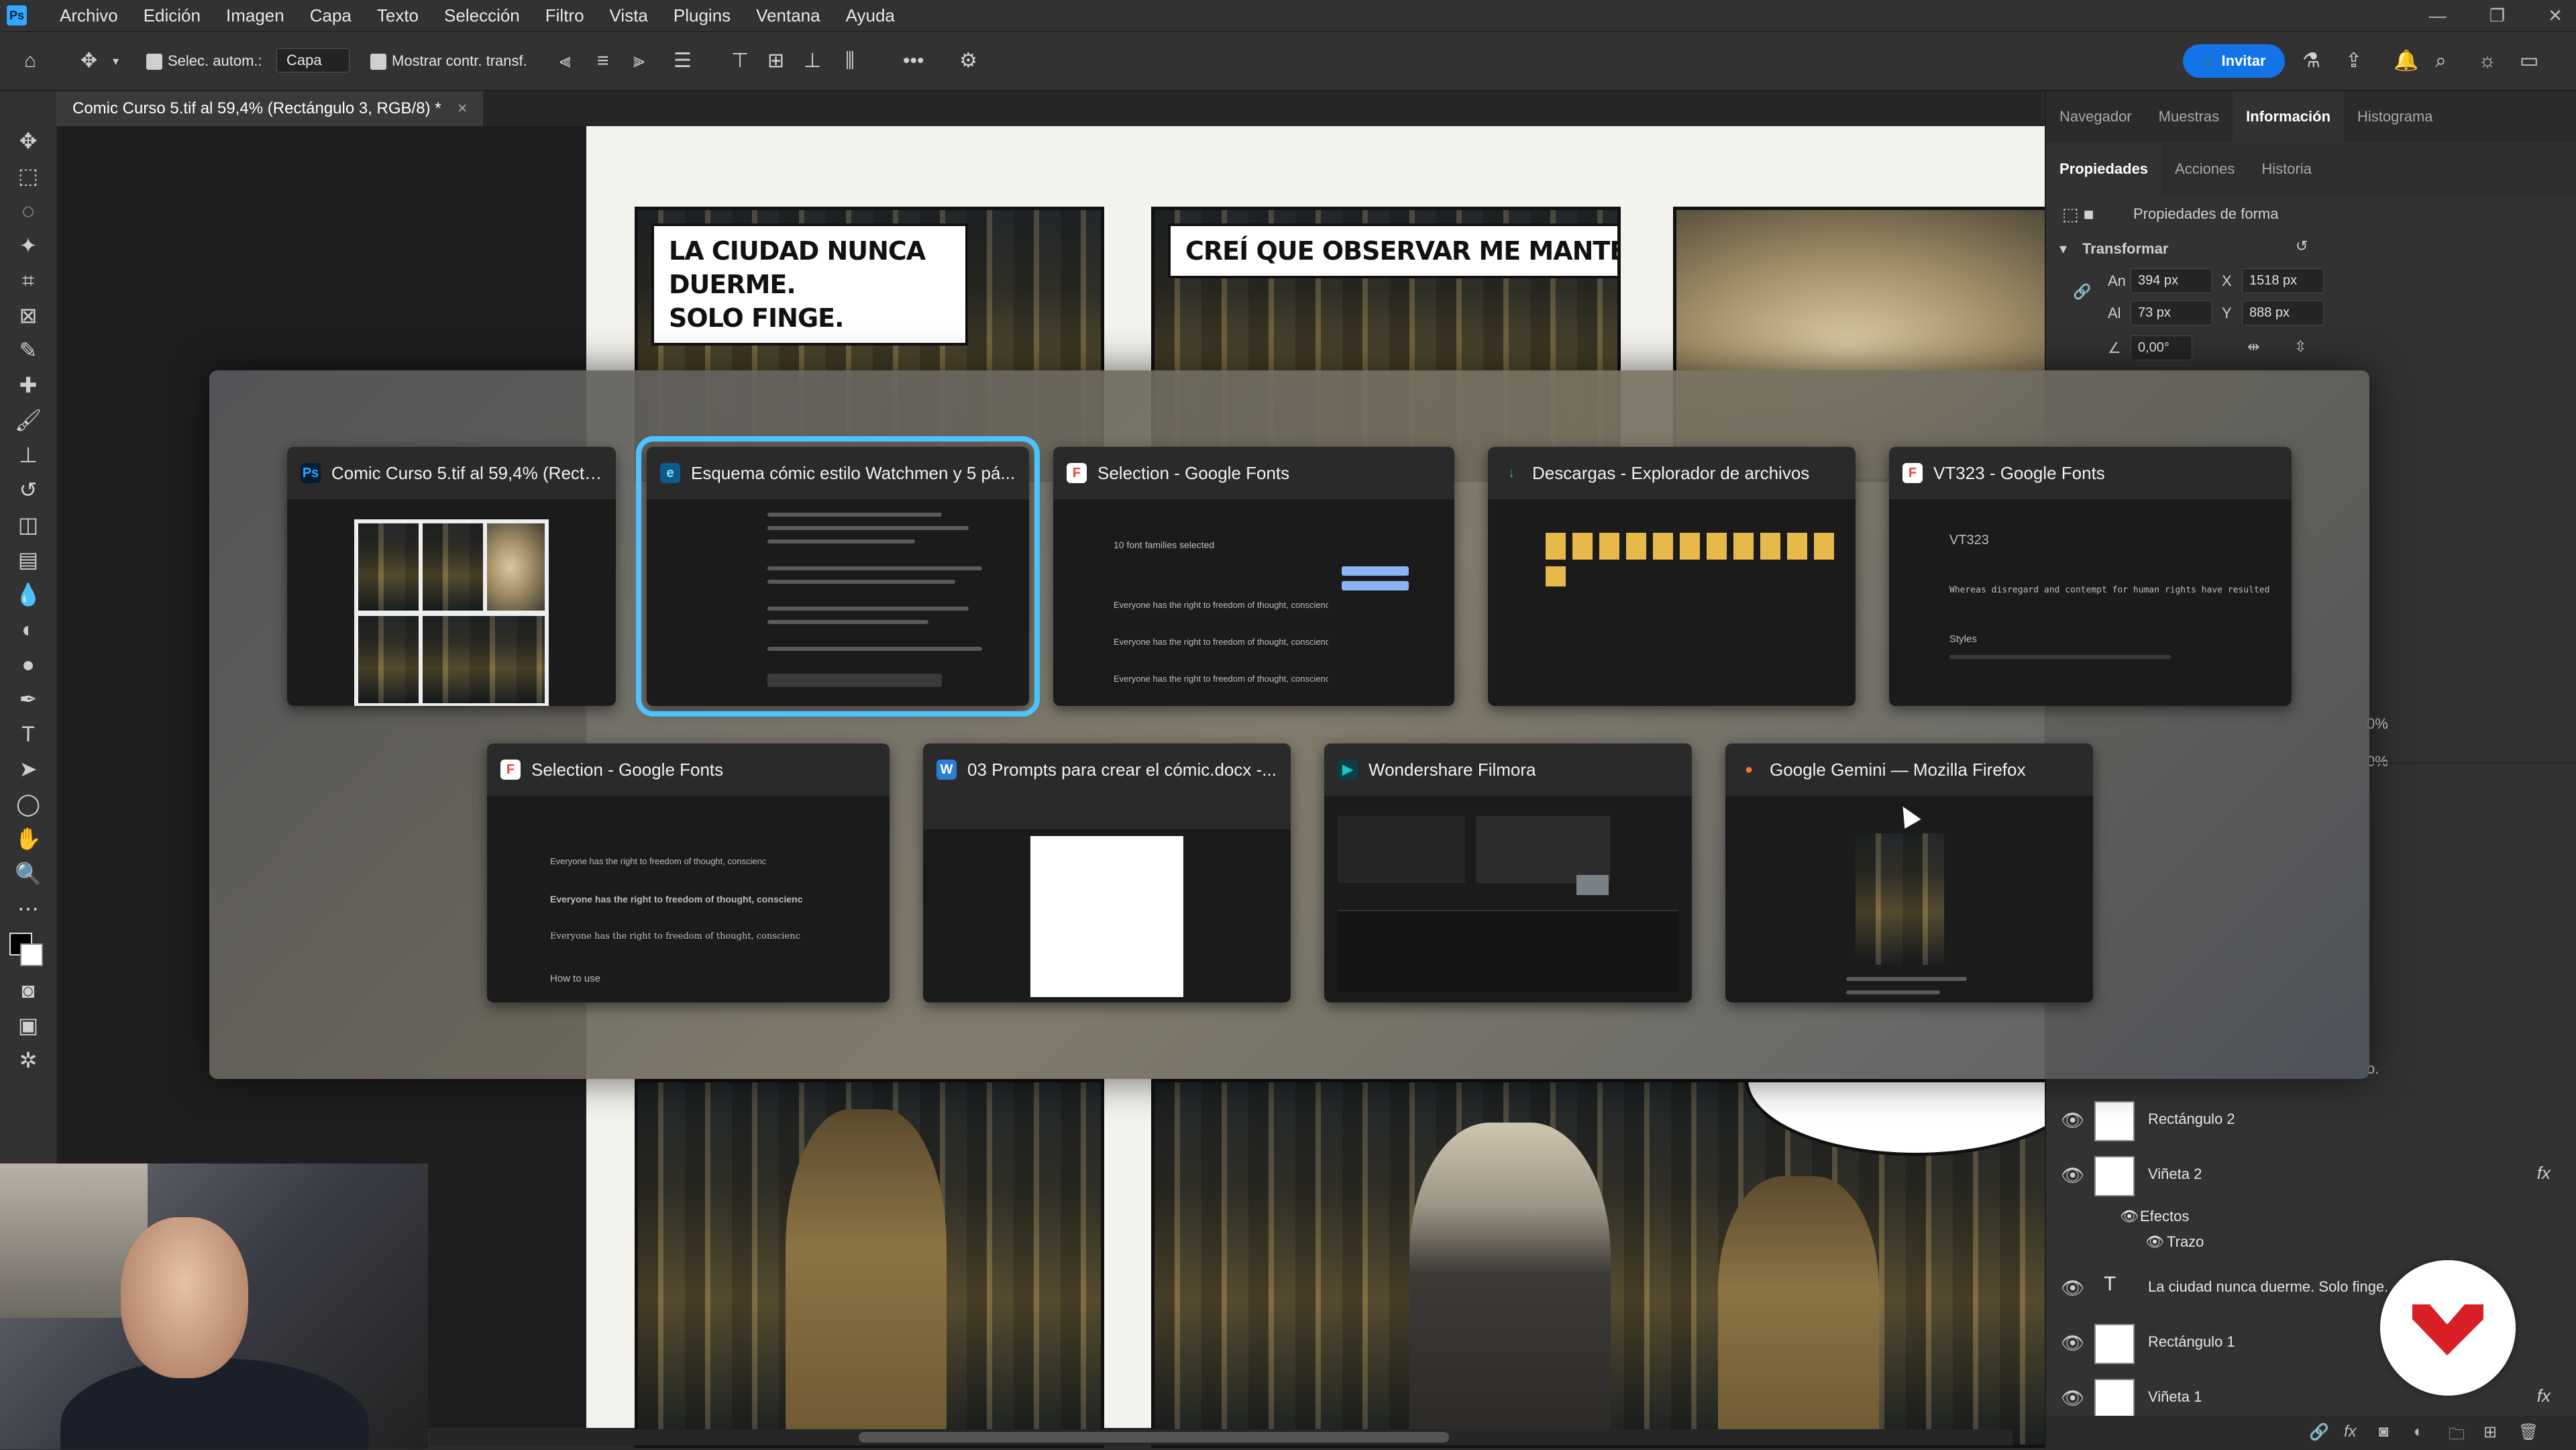 This screenshot has height=1450, width=2576. Describe the element at coordinates (2438, 15) in the screenshot. I see `minimize-icon: —` at that location.